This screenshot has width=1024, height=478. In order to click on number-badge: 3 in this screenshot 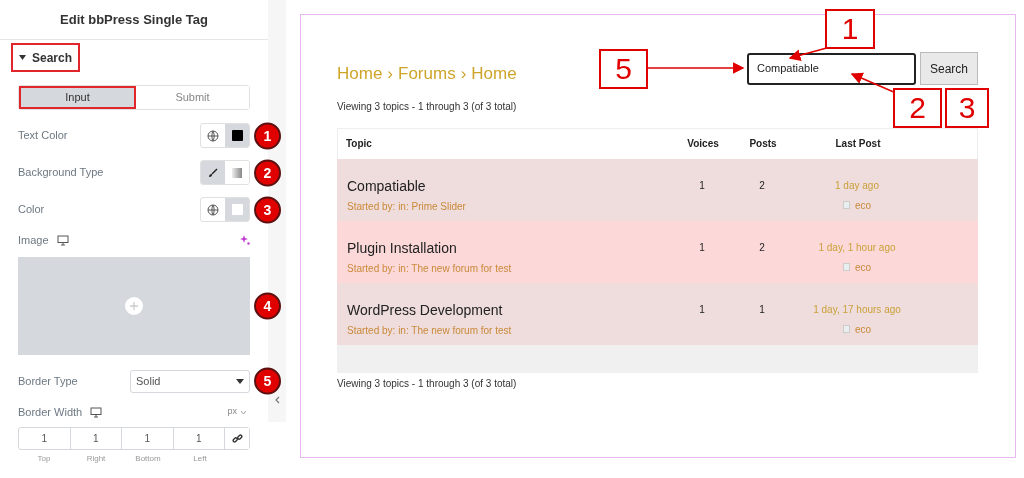, I will do `click(267, 209)`.